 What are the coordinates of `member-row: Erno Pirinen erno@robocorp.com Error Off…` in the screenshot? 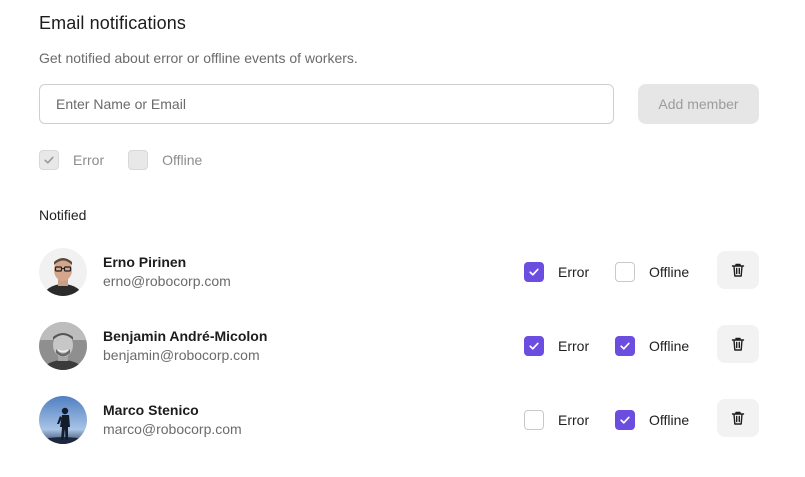 It's located at (399, 272).